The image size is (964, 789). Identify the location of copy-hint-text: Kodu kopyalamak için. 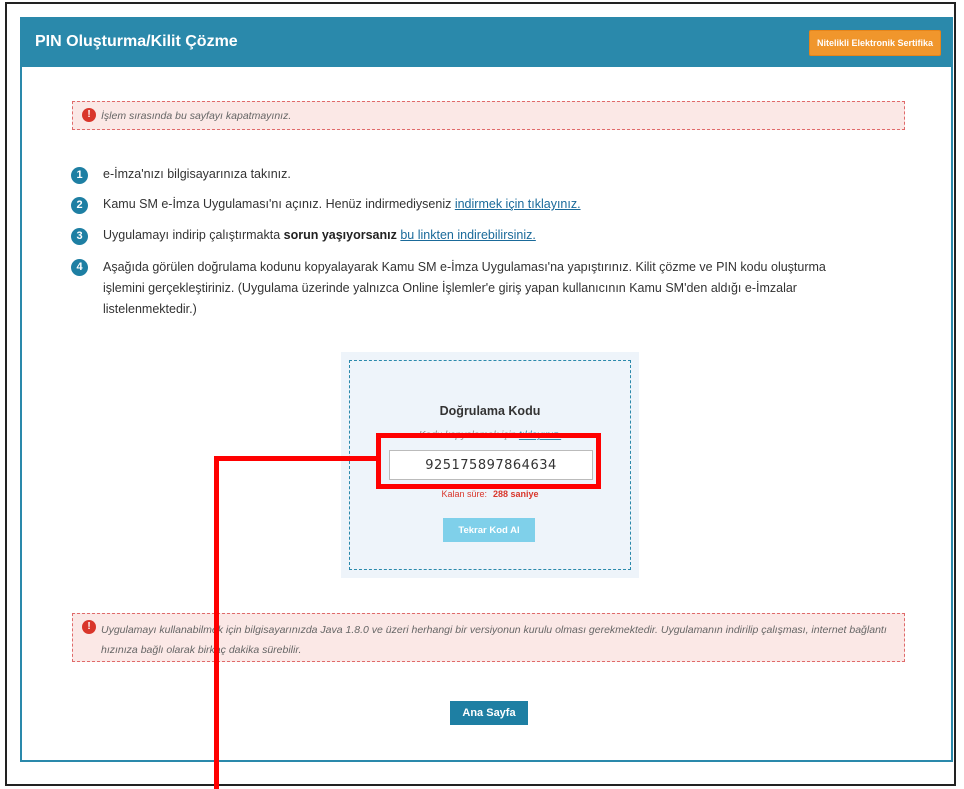
(468, 435).